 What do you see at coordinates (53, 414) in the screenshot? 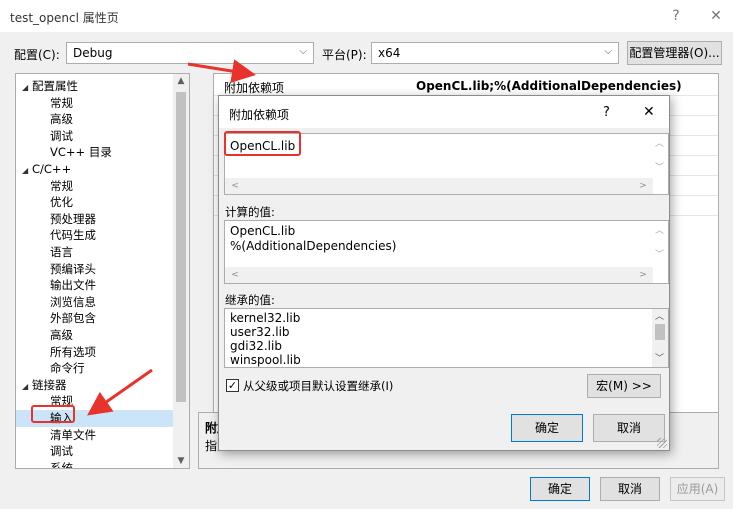
I see `highlight-box` at bounding box center [53, 414].